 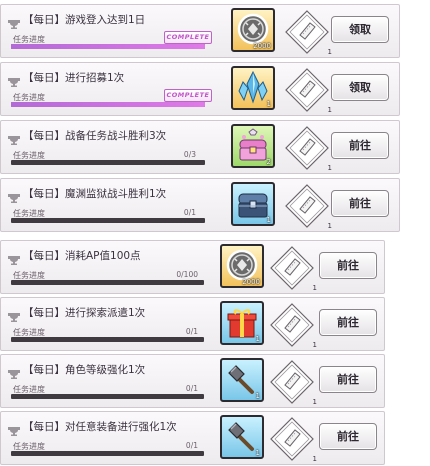 I want to click on reward-quantity: 2, so click(x=268, y=162).